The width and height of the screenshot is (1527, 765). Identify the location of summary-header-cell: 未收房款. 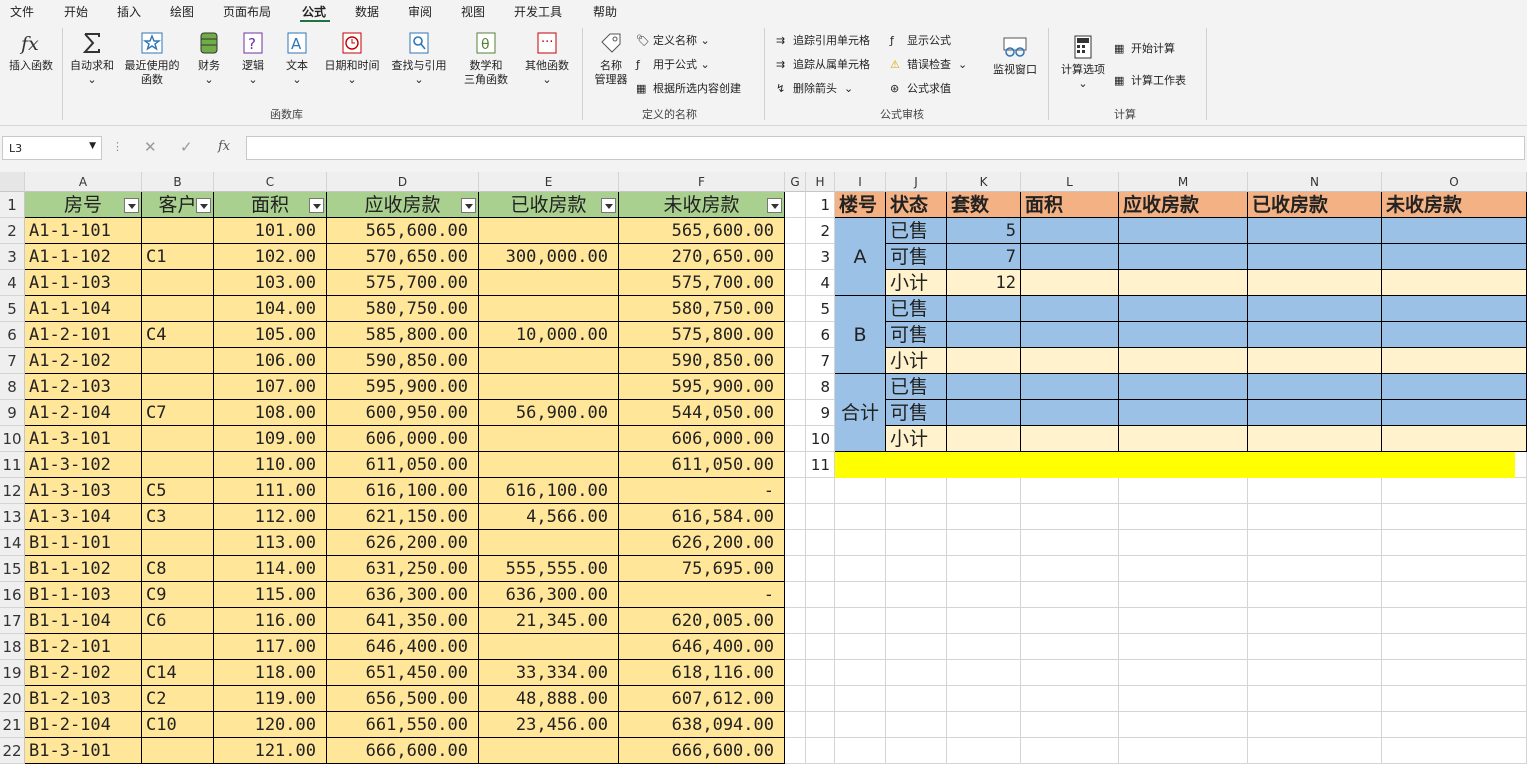
(1454, 205).